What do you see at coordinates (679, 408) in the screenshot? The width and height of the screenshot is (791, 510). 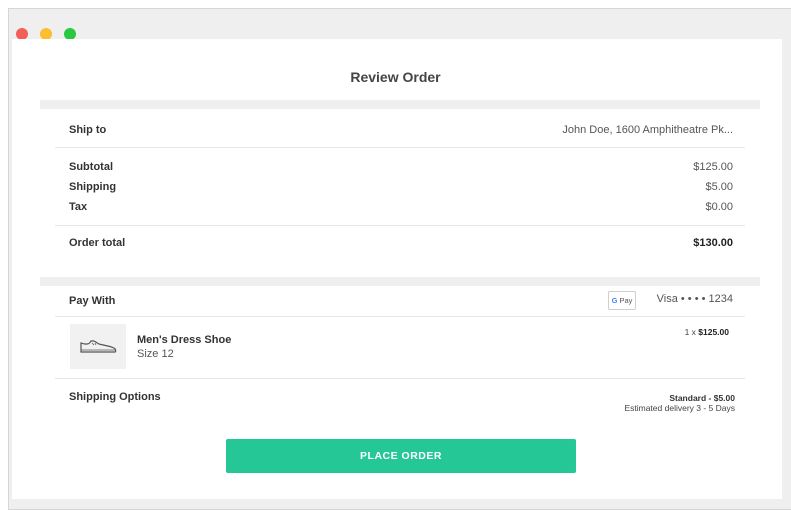 I see `shipping-estimate: Estimated delivery 3 - 5 Days` at bounding box center [679, 408].